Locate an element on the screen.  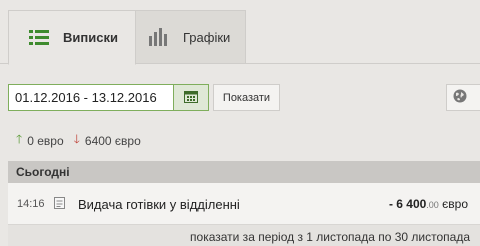
globe-icon is located at coordinates (460, 97).